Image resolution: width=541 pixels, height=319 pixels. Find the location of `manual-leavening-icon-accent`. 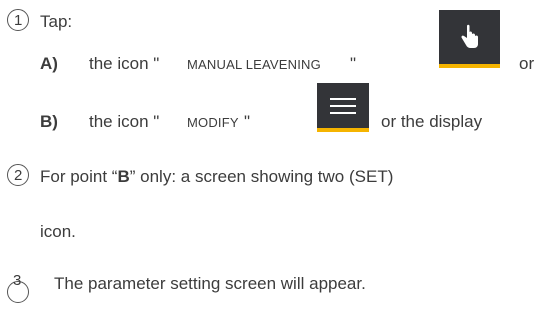

manual-leavening-icon-accent is located at coordinates (469, 66).